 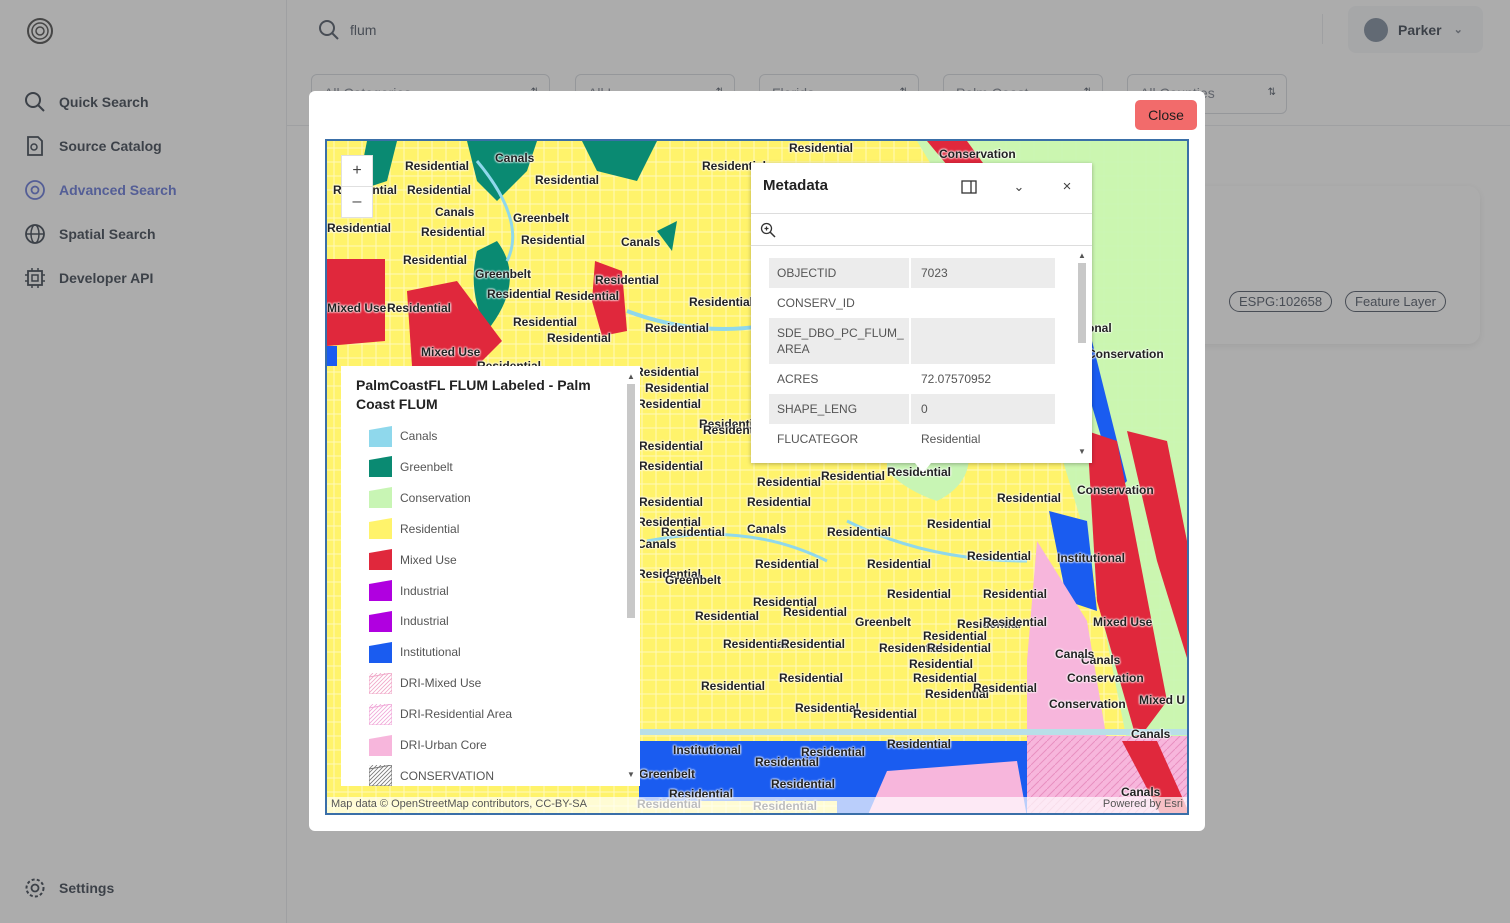 I want to click on legend-label: DRI-Urban Core, so click(x=443, y=745).